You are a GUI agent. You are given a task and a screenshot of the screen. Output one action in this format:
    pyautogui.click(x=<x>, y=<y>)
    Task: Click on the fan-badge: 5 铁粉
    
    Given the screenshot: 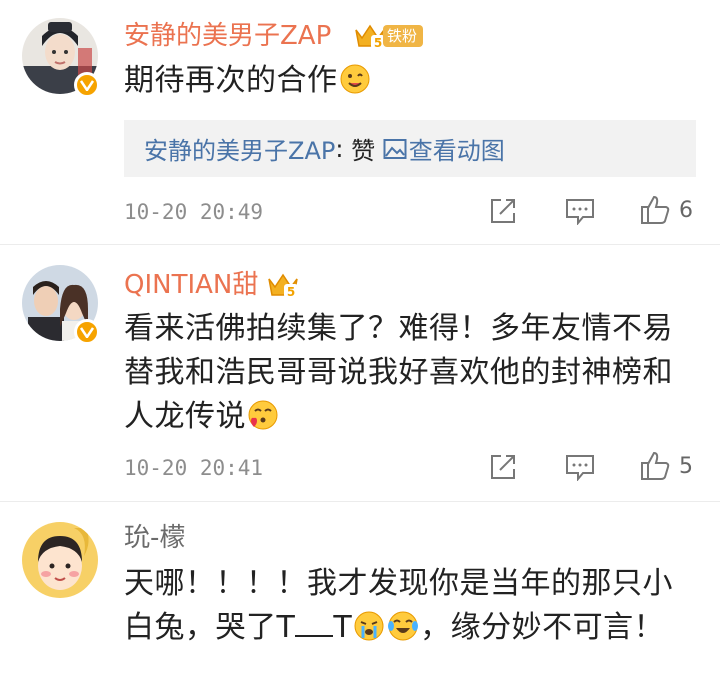 What is the action you would take?
    pyautogui.click(x=388, y=36)
    